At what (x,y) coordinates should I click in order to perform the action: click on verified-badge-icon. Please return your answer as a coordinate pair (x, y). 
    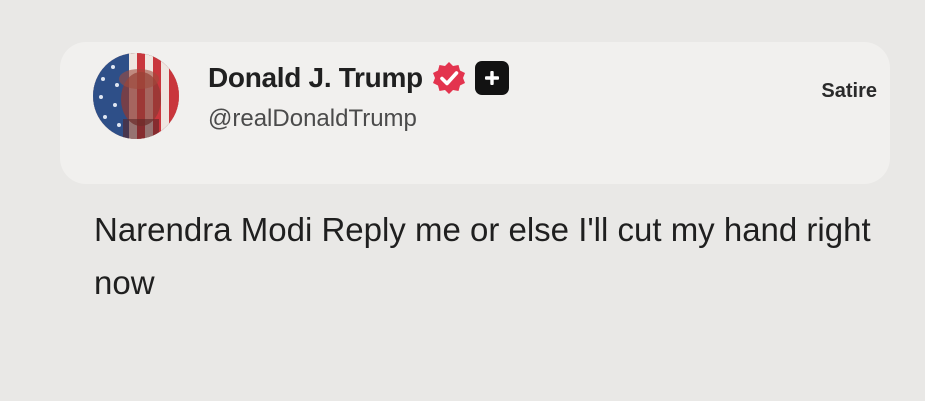
    Looking at the image, I should click on (449, 78).